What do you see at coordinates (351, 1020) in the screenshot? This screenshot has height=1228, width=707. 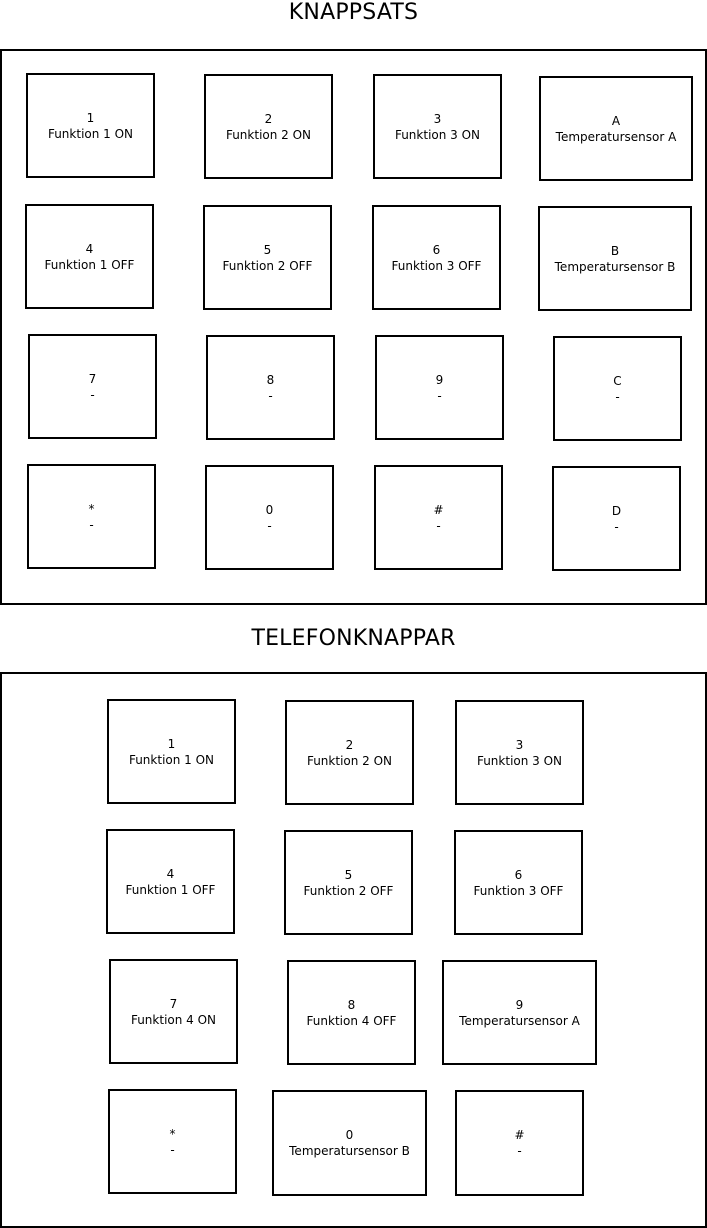 I see `key-label: Funktion 4 OFF` at bounding box center [351, 1020].